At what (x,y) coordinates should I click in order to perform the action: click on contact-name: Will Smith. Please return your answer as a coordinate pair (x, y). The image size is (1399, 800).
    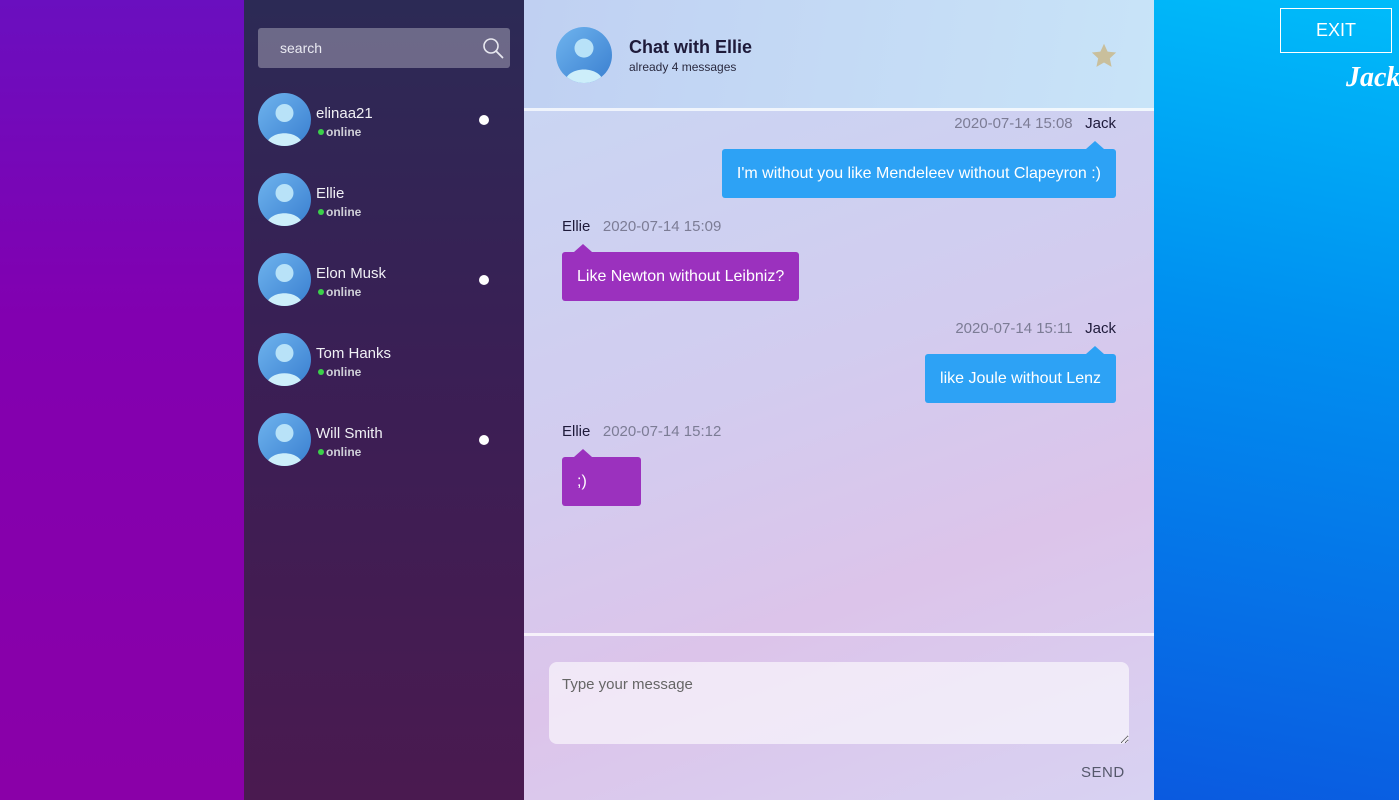
    Looking at the image, I should click on (349, 433).